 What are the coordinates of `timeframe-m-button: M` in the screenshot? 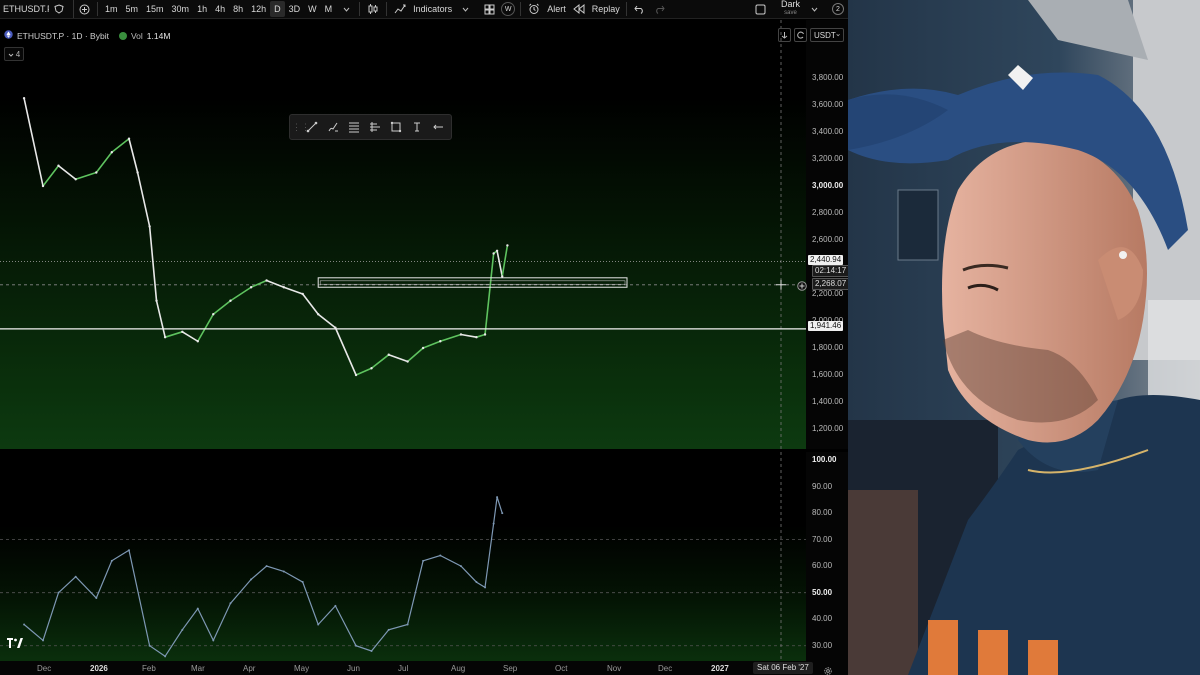 It's located at (329, 9).